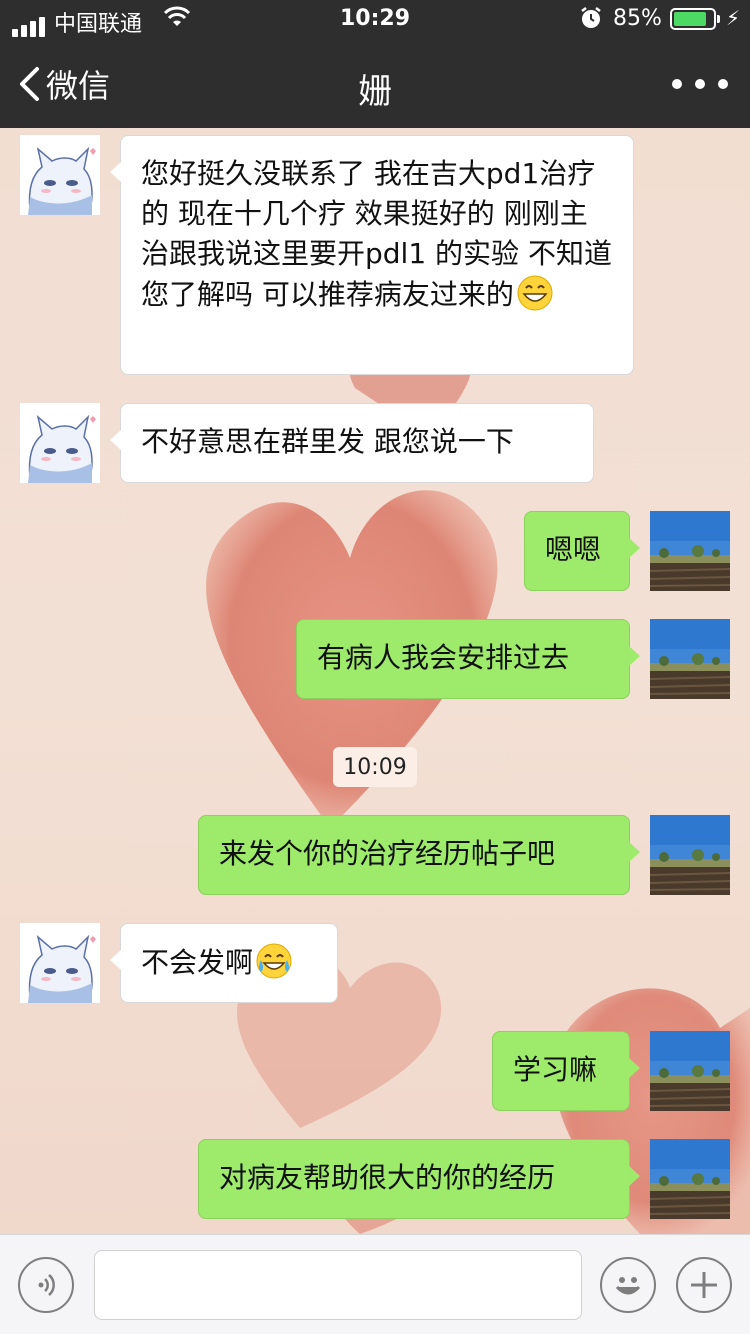 Image resolution: width=750 pixels, height=1334 pixels. What do you see at coordinates (591, 21) in the screenshot?
I see `alarm-icon` at bounding box center [591, 21].